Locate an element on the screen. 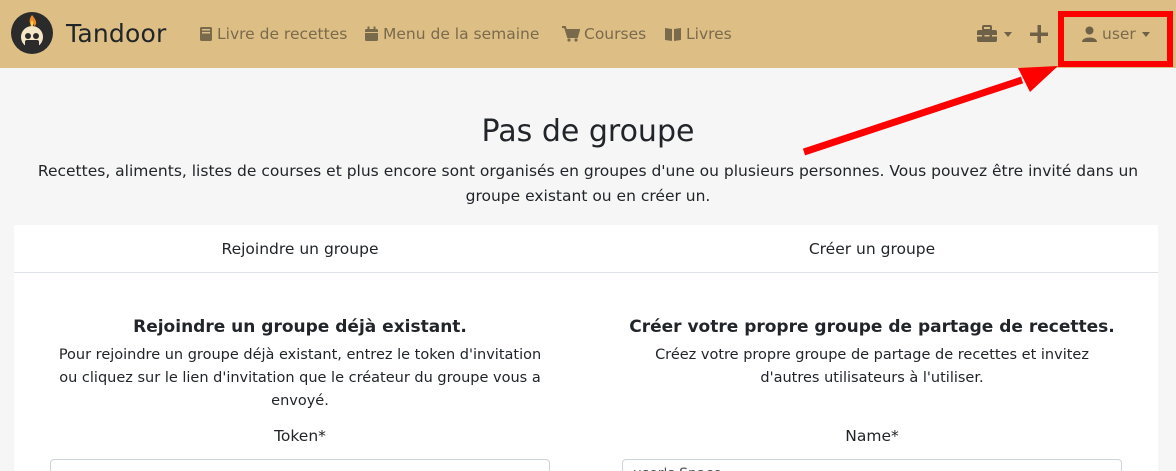 Image resolution: width=1176 pixels, height=471 pixels. tandoor-logo-icon is located at coordinates (32, 33).